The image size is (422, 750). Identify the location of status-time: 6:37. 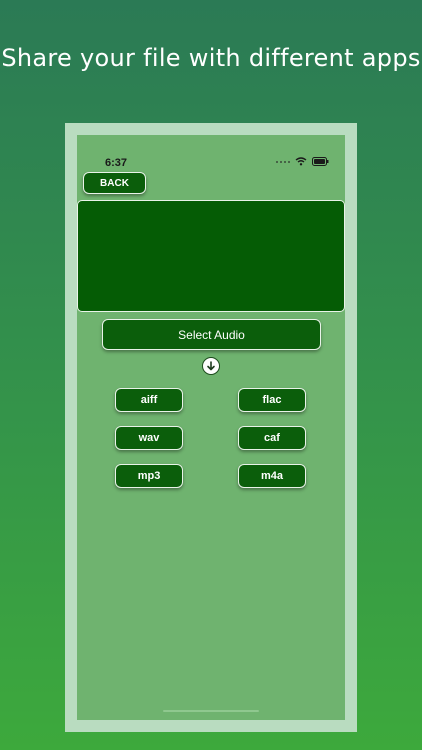
(116, 163).